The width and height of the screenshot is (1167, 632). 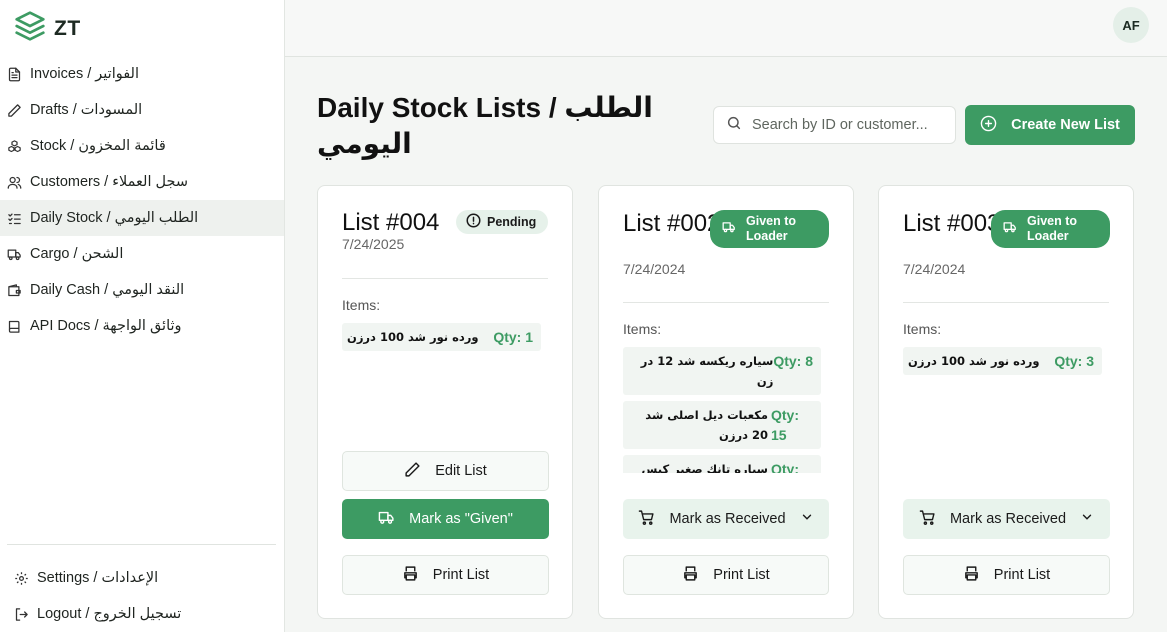 I want to click on list-item: مكعبات ديل اصلى شد 20 درزن Qty: 15, so click(x=722, y=425).